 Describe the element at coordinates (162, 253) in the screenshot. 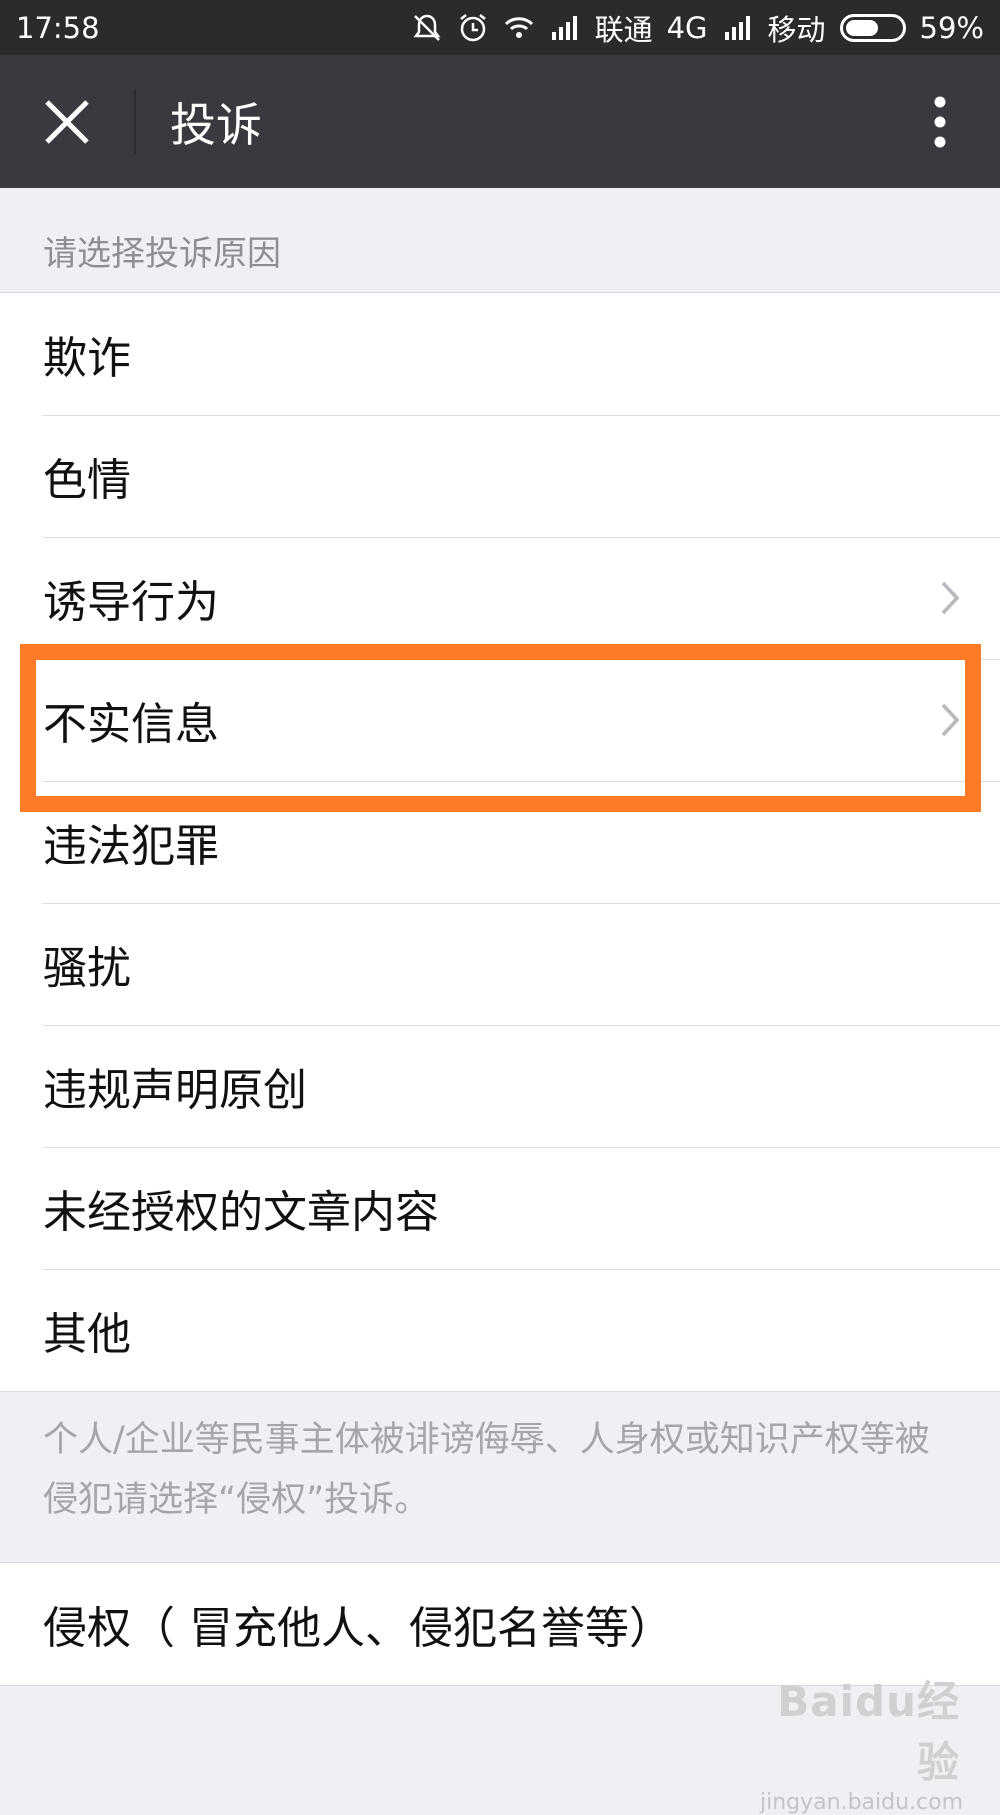

I see `section-header: 请选择投诉原因` at that location.